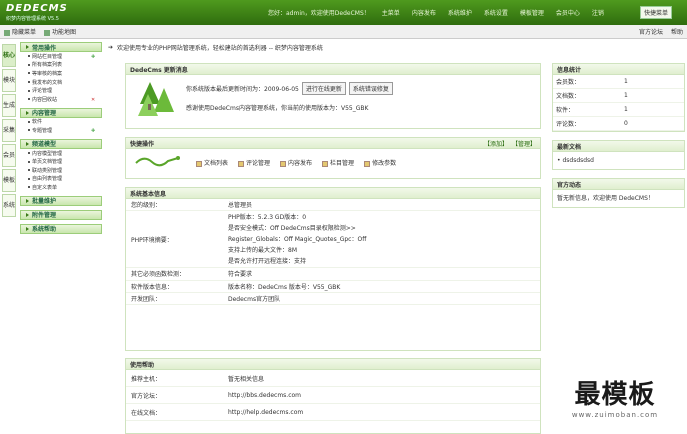 The width and height of the screenshot is (687, 434). Describe the element at coordinates (9, 105) in the screenshot. I see `vtab-2: 生成` at that location.